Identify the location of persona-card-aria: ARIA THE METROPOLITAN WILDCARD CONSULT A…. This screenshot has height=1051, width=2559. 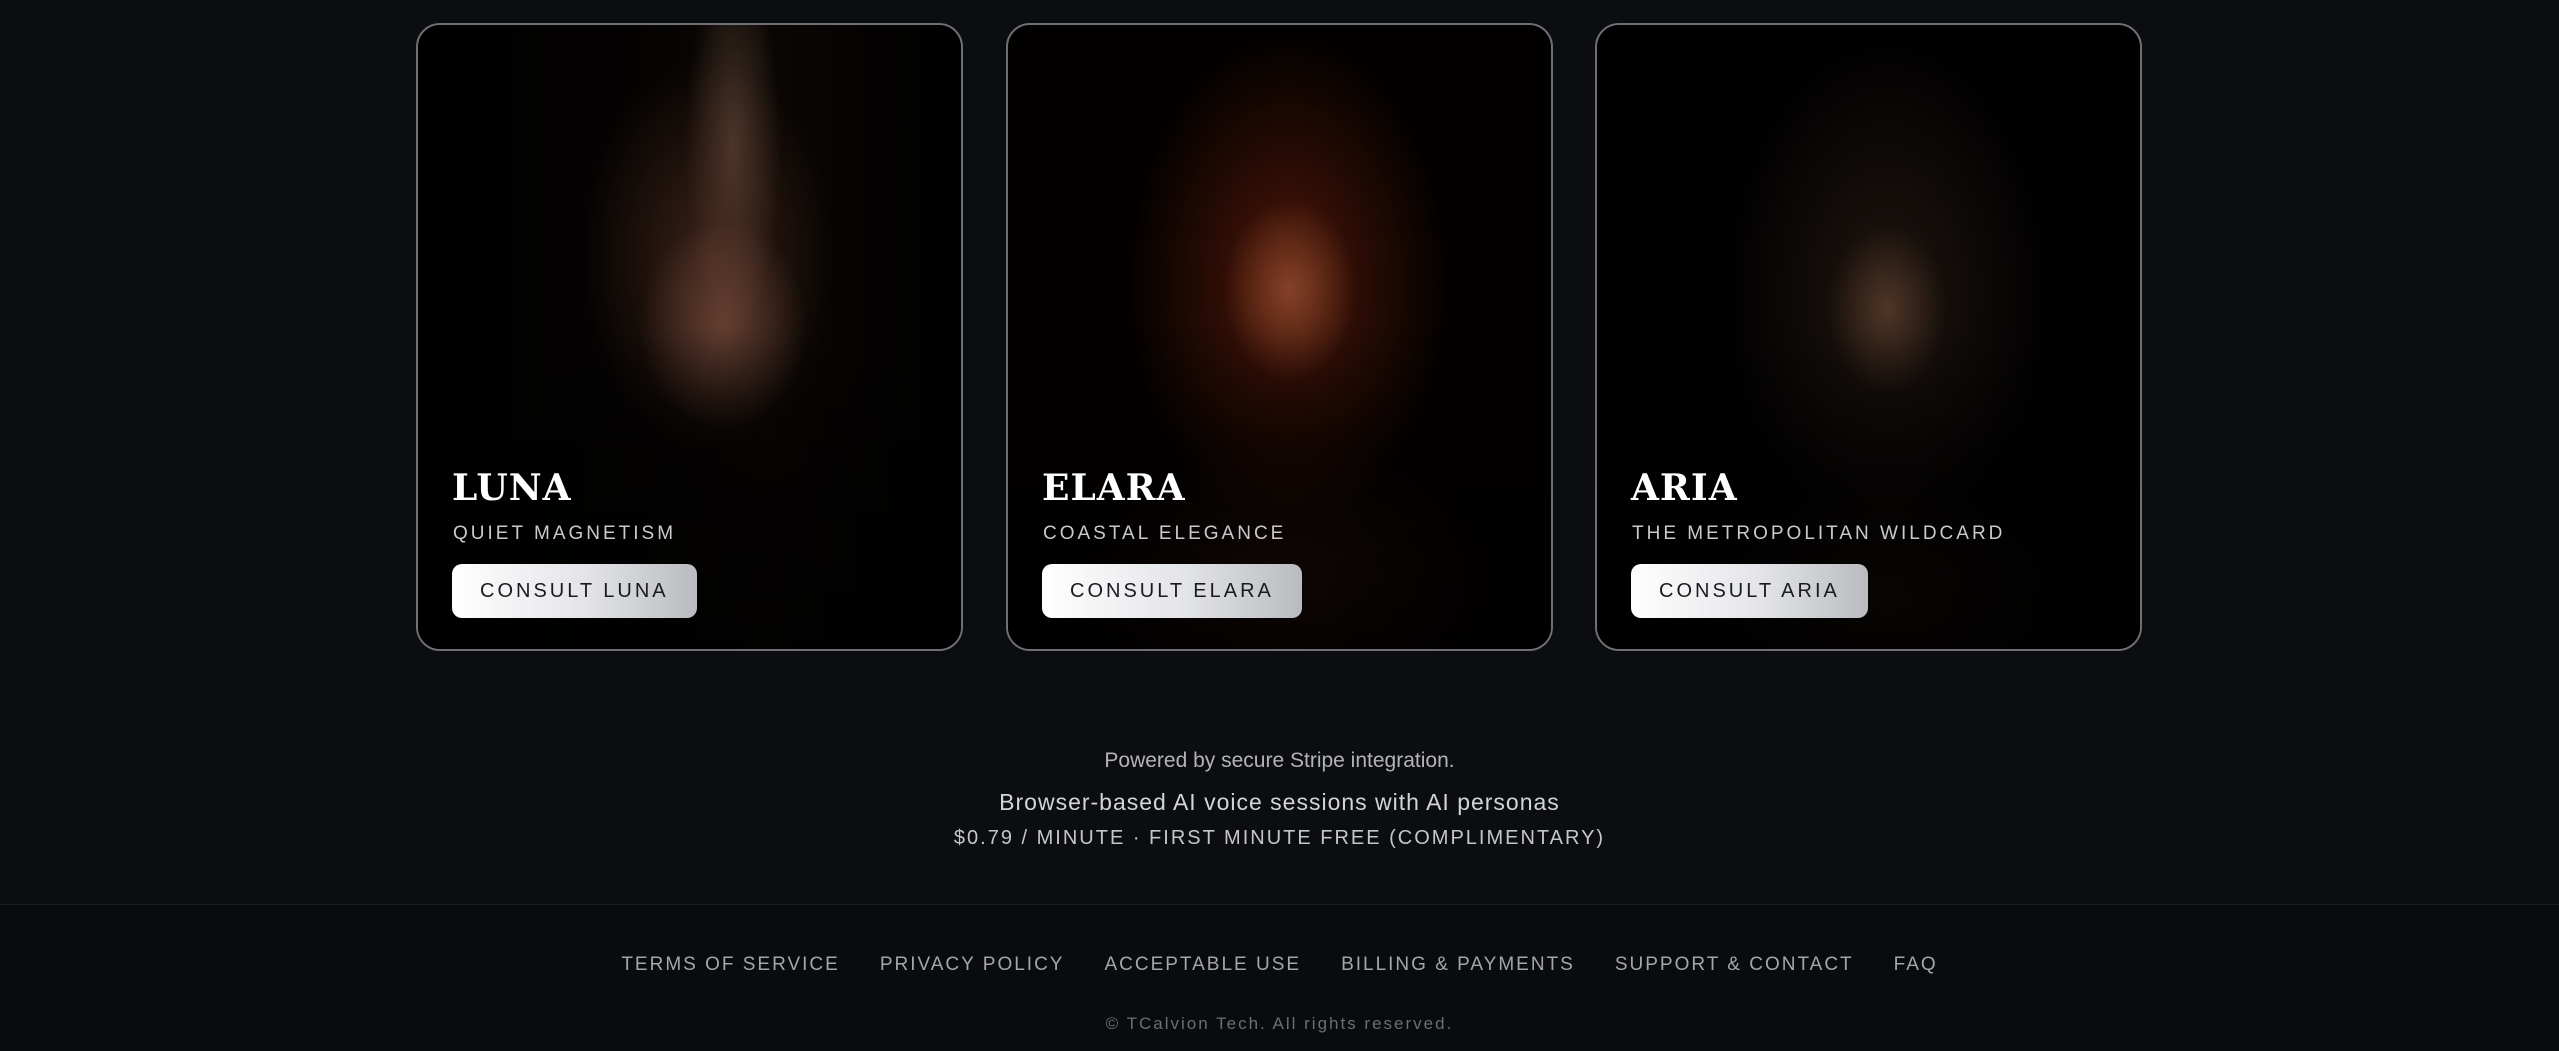
(1868, 337).